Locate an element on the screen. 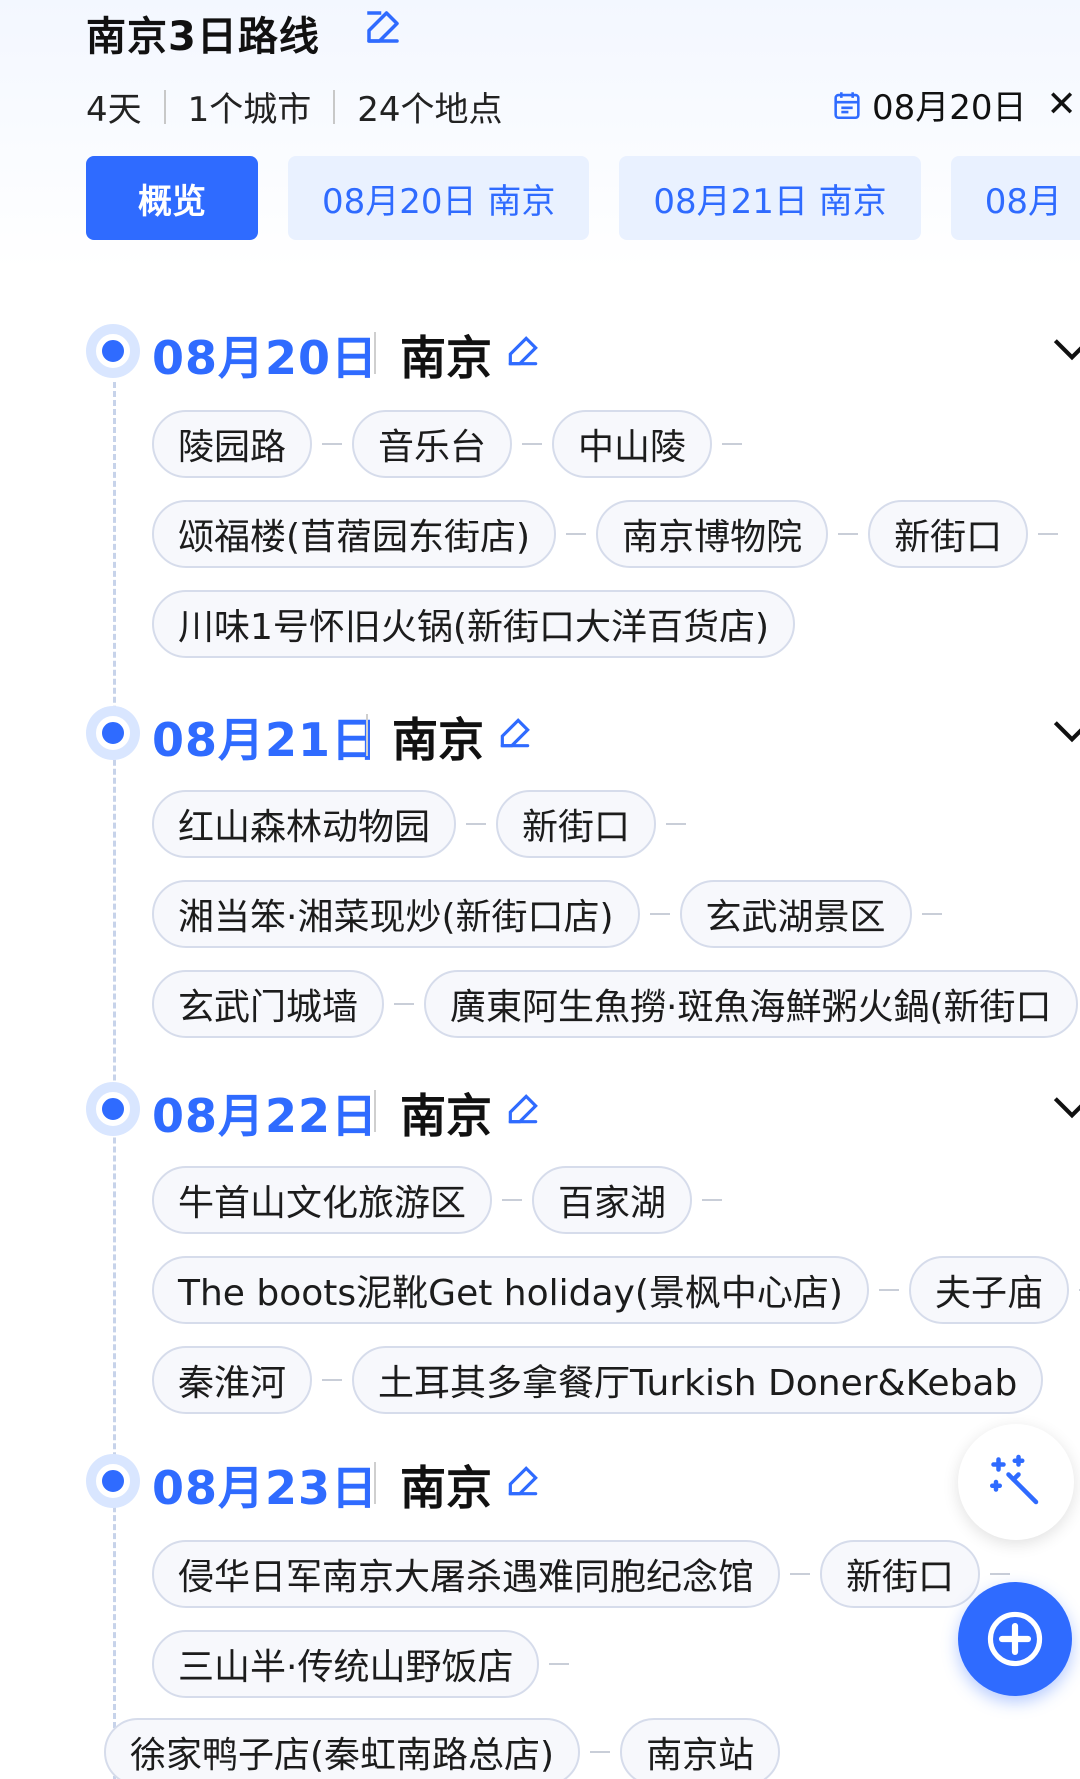 This screenshot has height=1779, width=1080. place-chip: The boots泥靴Get holiday(景枫中心店) is located at coordinates (510, 1290).